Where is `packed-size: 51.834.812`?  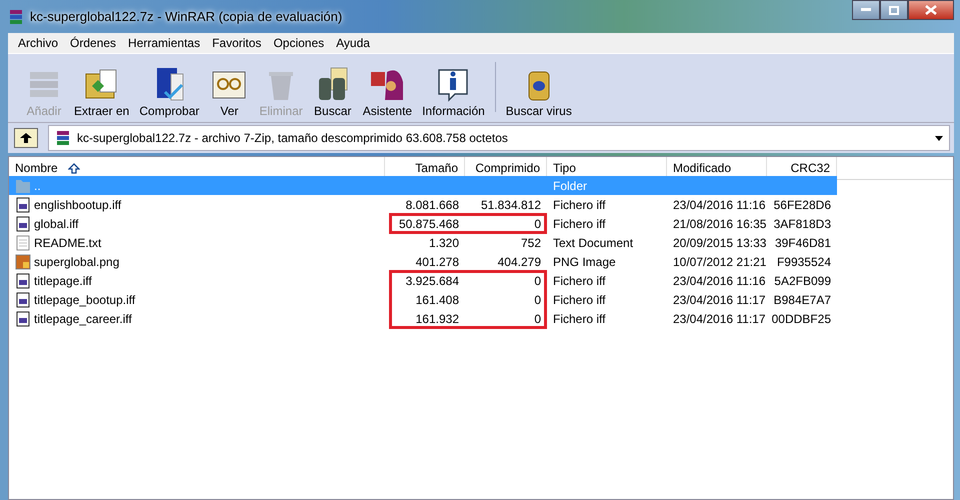
packed-size: 51.834.812 is located at coordinates (510, 205).